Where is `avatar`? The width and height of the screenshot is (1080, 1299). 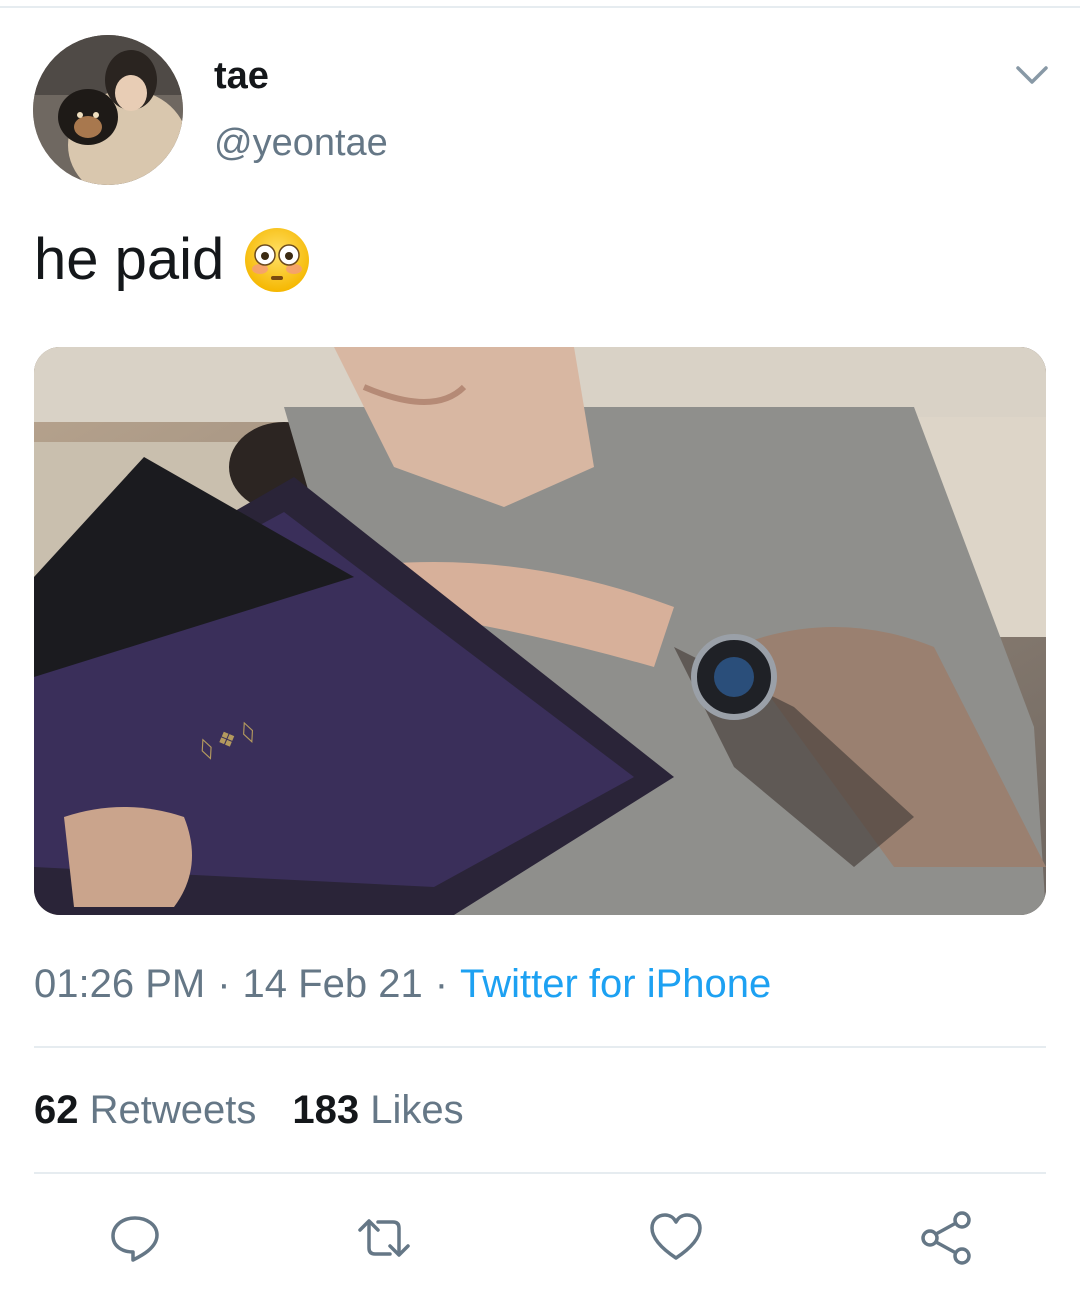 avatar is located at coordinates (108, 110).